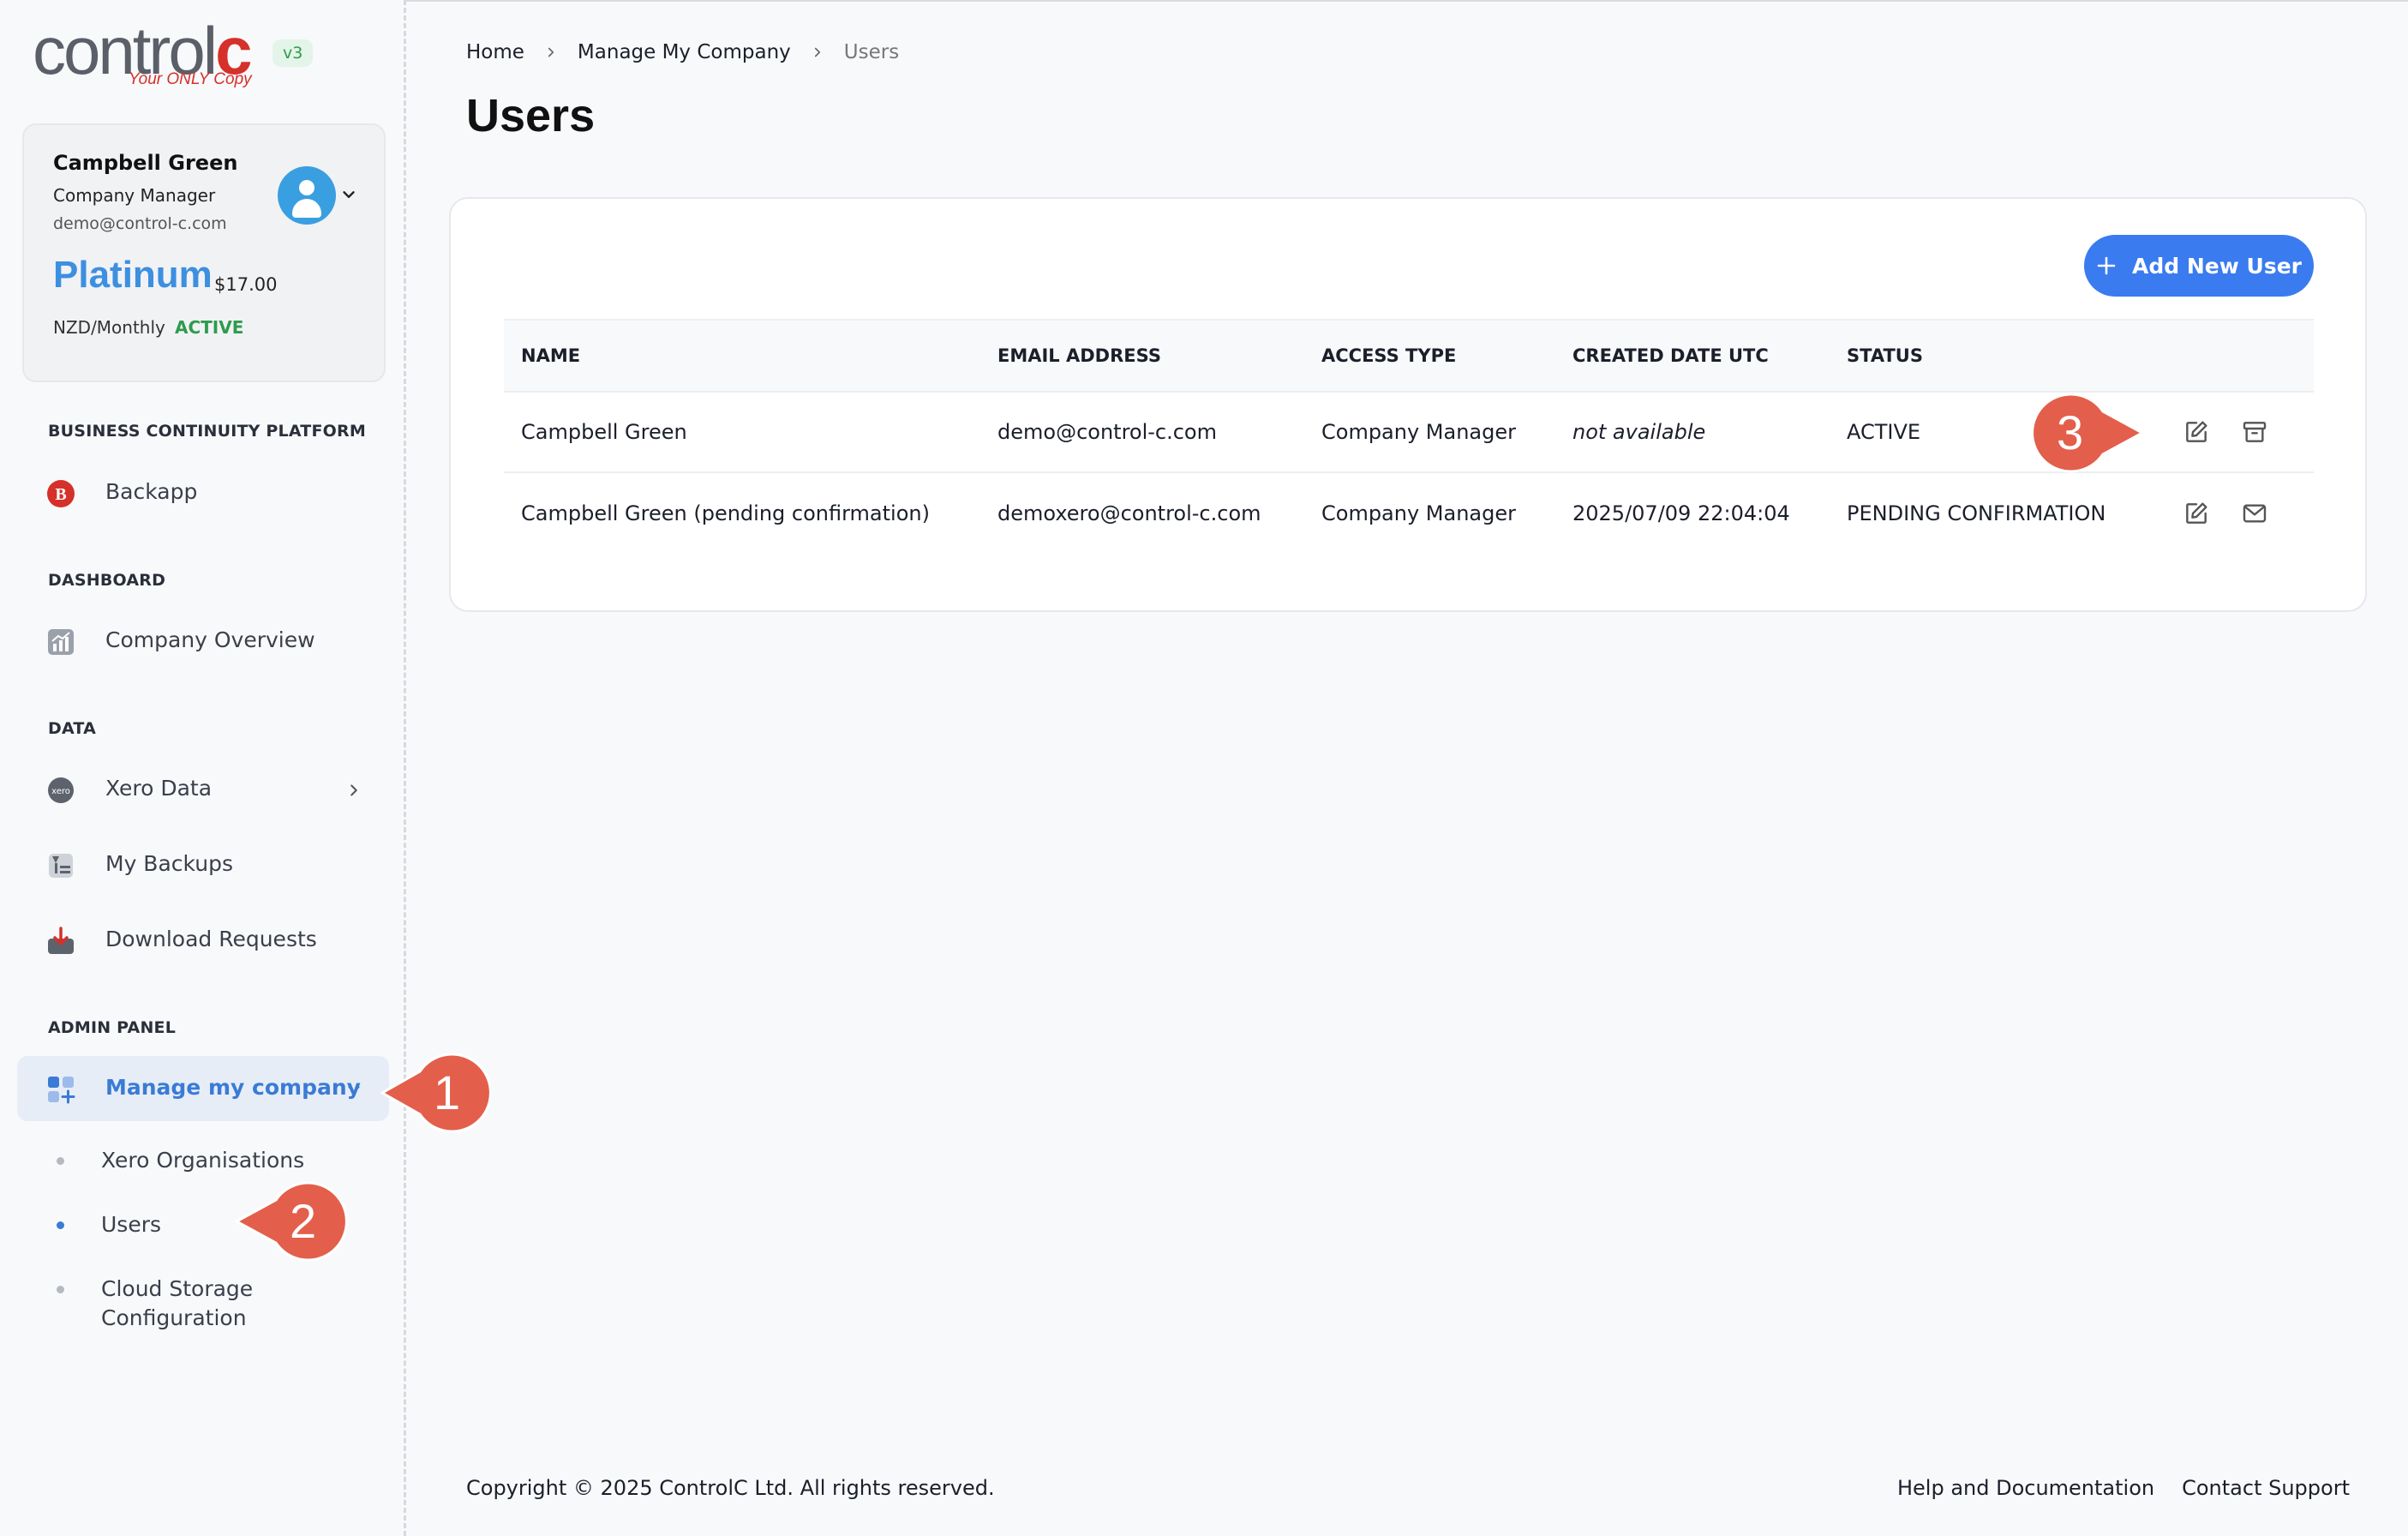 The width and height of the screenshot is (2408, 1536). Describe the element at coordinates (2239, 356) in the screenshot. I see `col-header-actions` at that location.